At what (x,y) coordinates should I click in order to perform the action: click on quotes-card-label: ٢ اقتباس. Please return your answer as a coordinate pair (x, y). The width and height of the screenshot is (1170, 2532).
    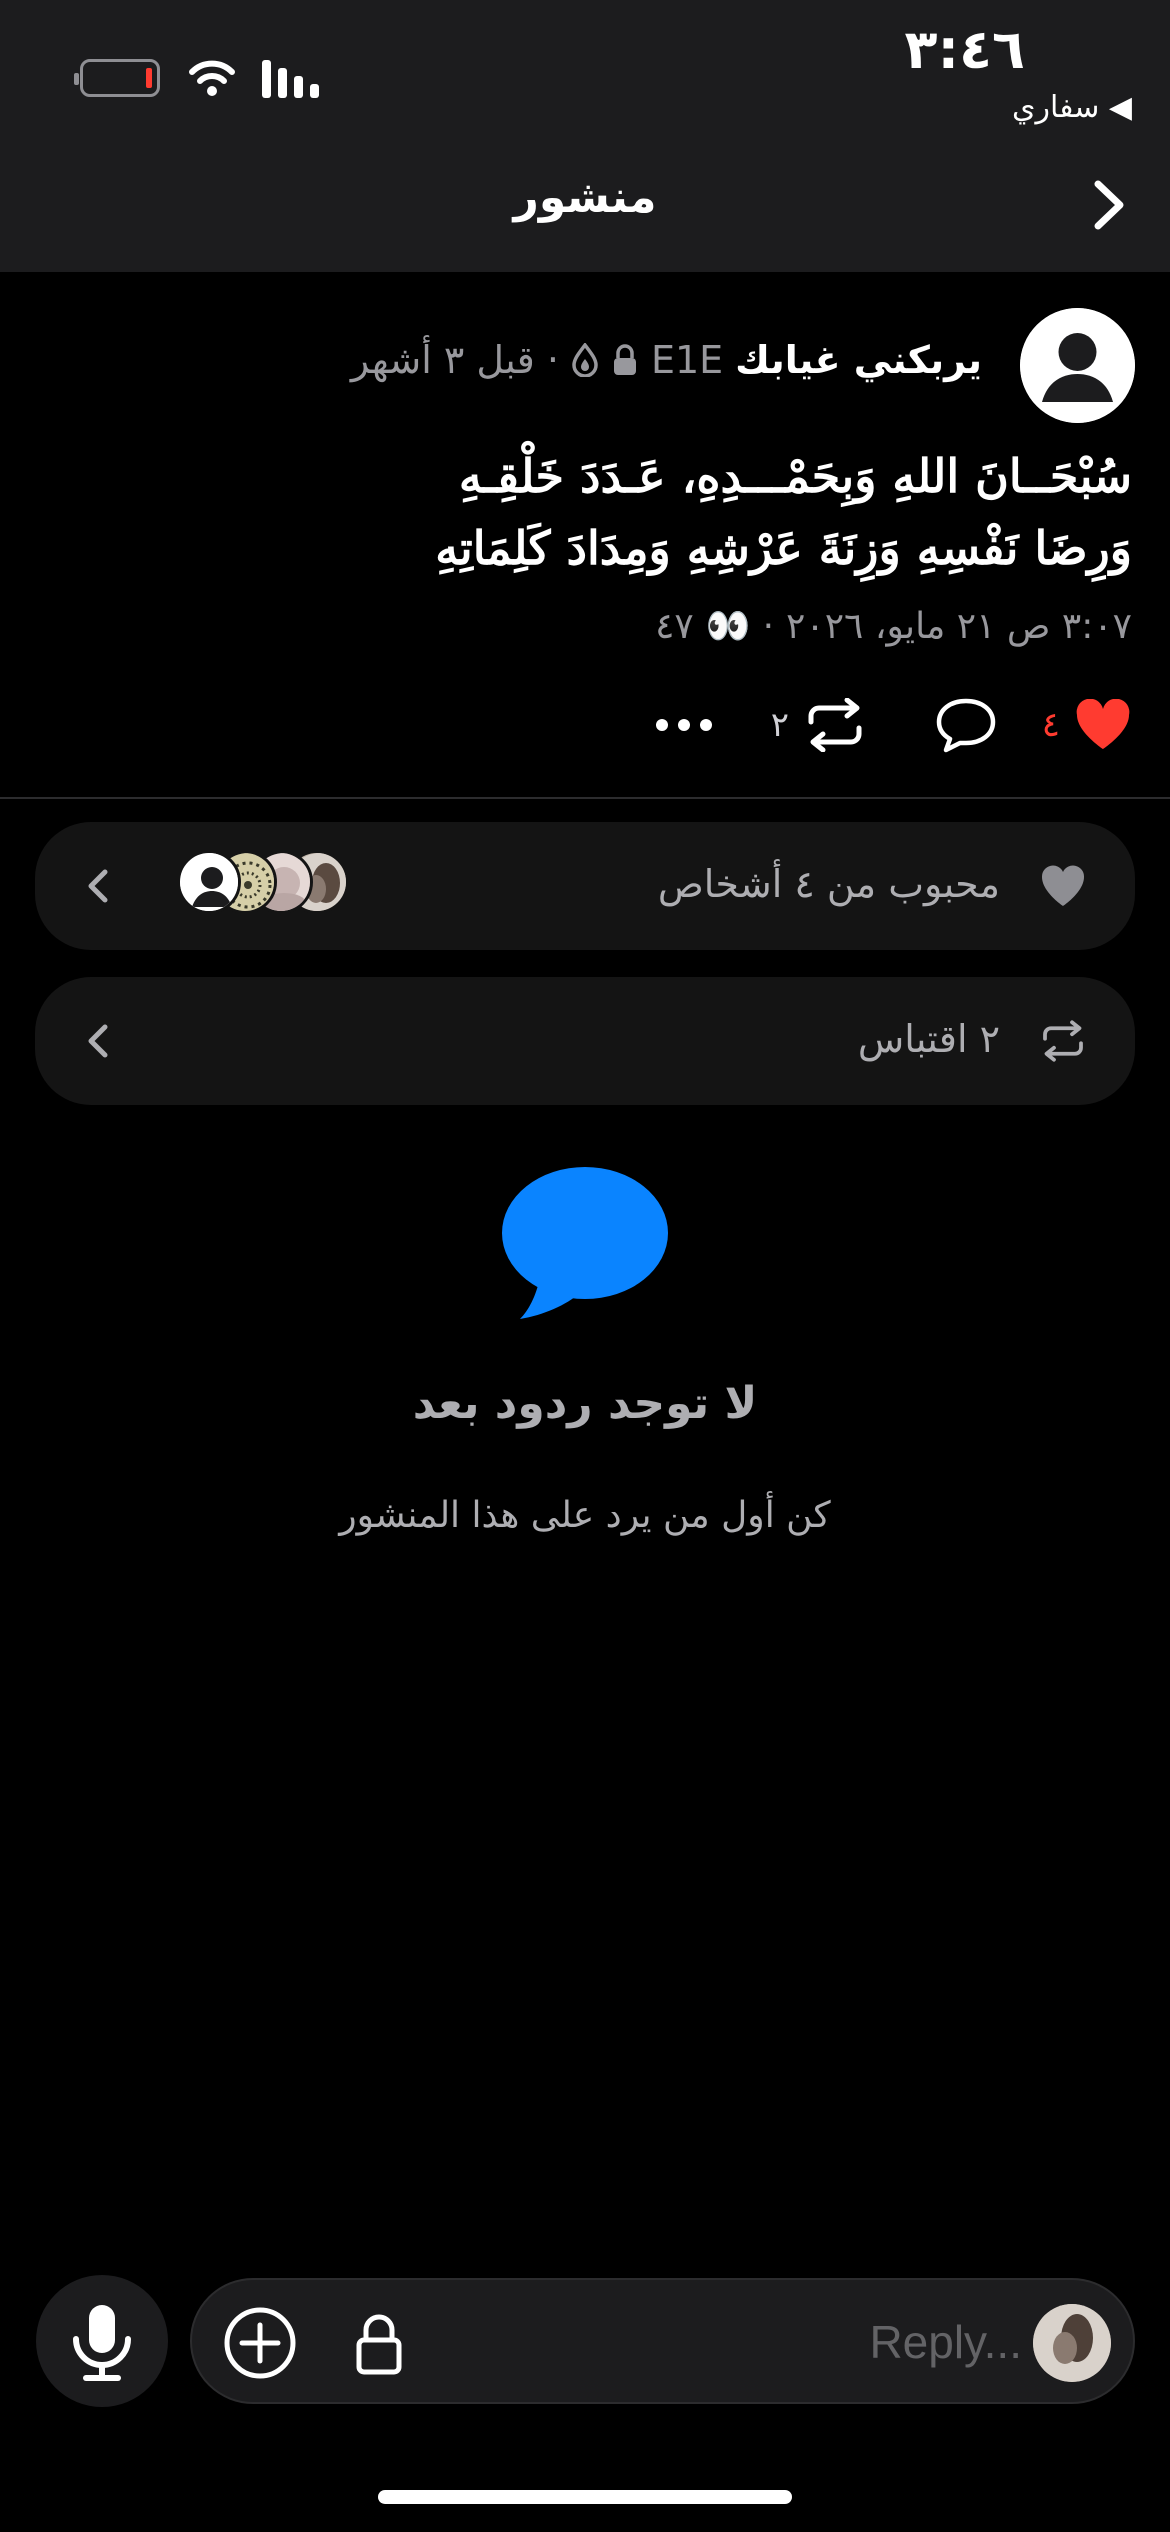
    Looking at the image, I should click on (928, 1039).